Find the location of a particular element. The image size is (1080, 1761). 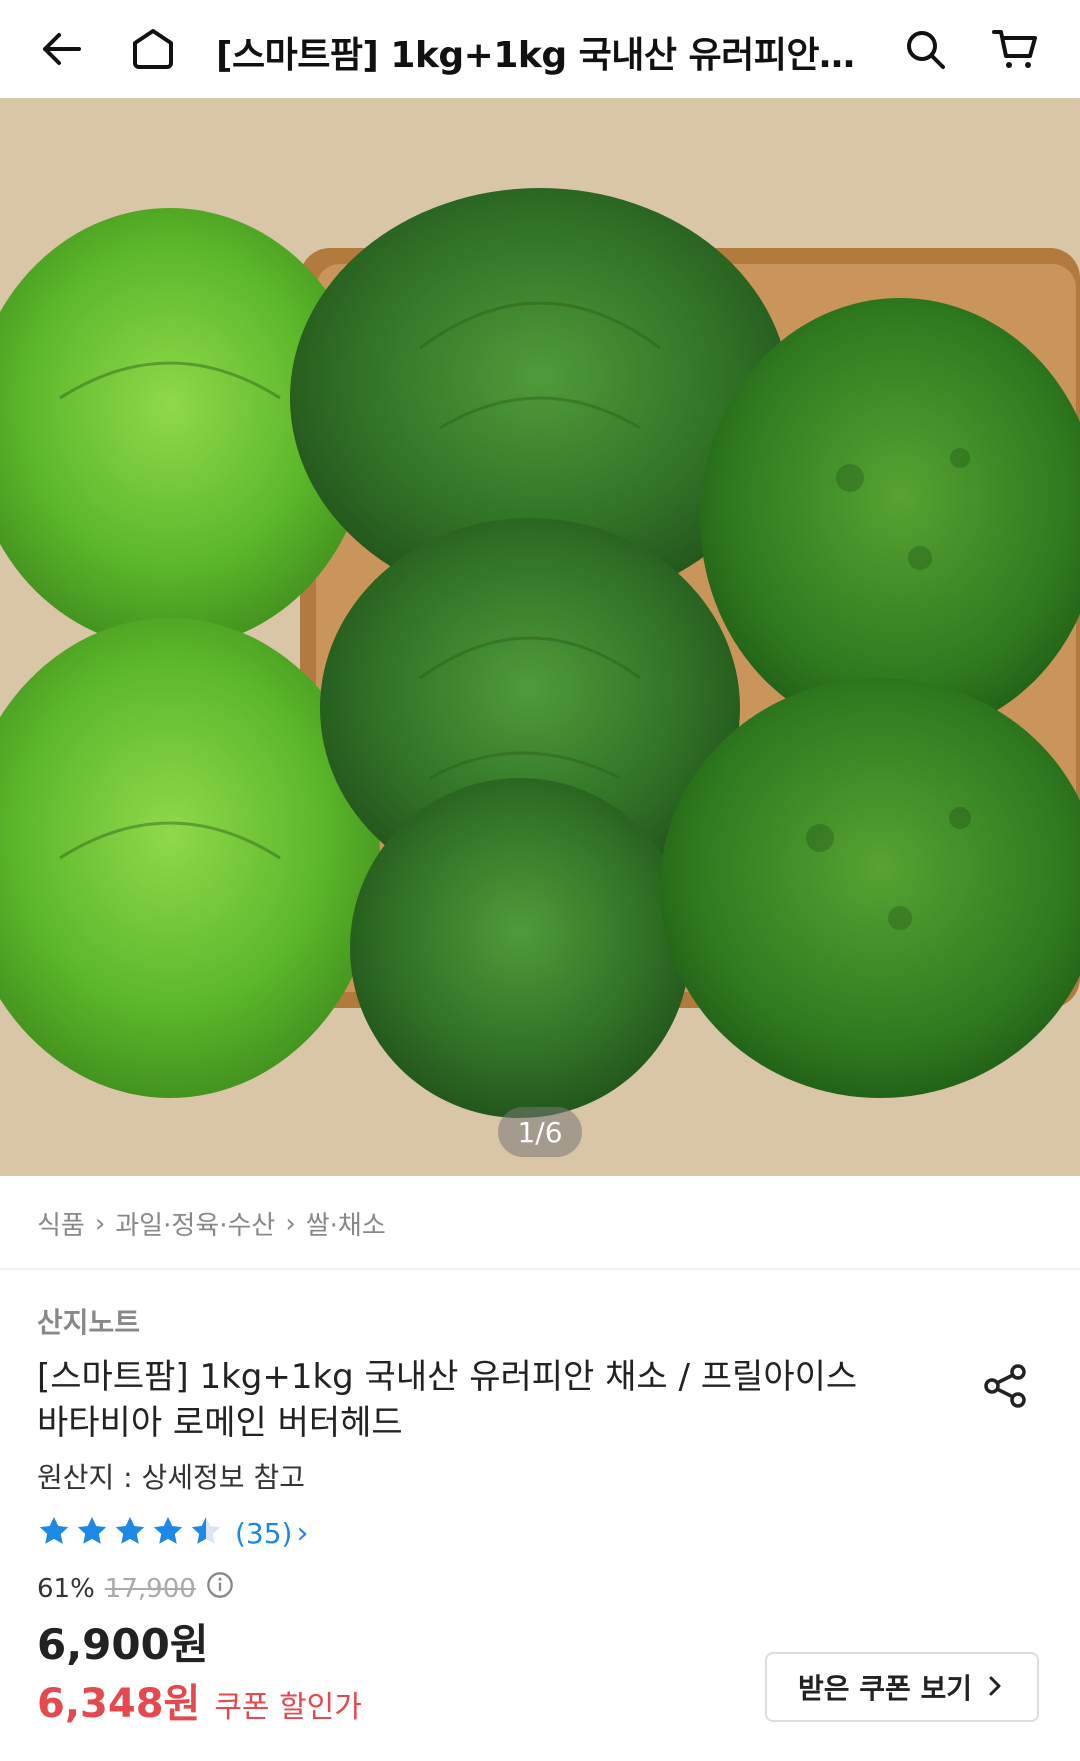

review-count: (35) is located at coordinates (263, 1533).